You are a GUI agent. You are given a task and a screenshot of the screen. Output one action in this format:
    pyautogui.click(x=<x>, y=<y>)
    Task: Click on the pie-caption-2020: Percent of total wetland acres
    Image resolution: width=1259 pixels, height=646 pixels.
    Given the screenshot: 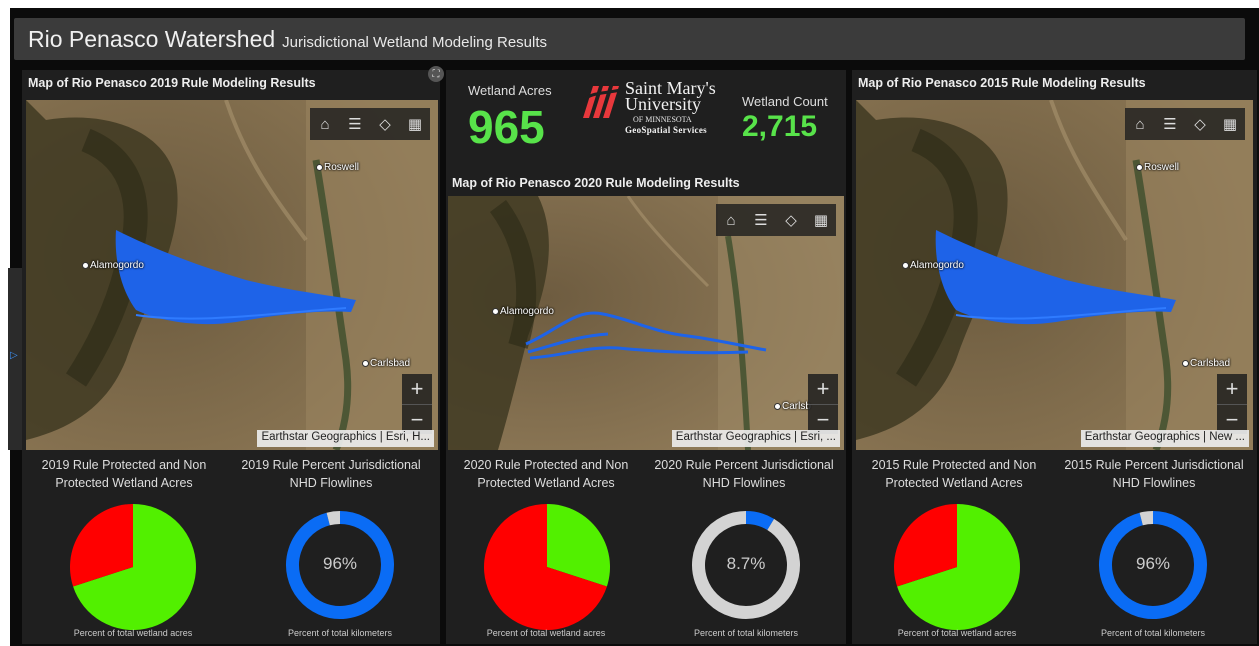 What is the action you would take?
    pyautogui.click(x=546, y=633)
    